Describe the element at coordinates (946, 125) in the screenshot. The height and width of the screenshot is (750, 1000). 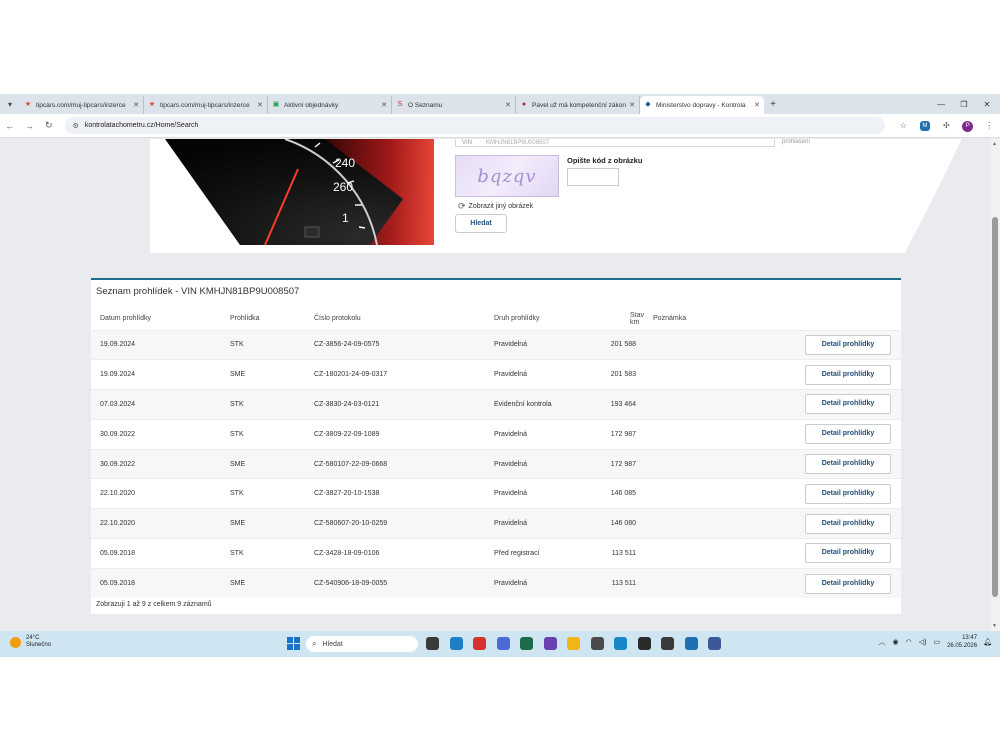
I see `extensions-puzzle-icon: ✣` at that location.